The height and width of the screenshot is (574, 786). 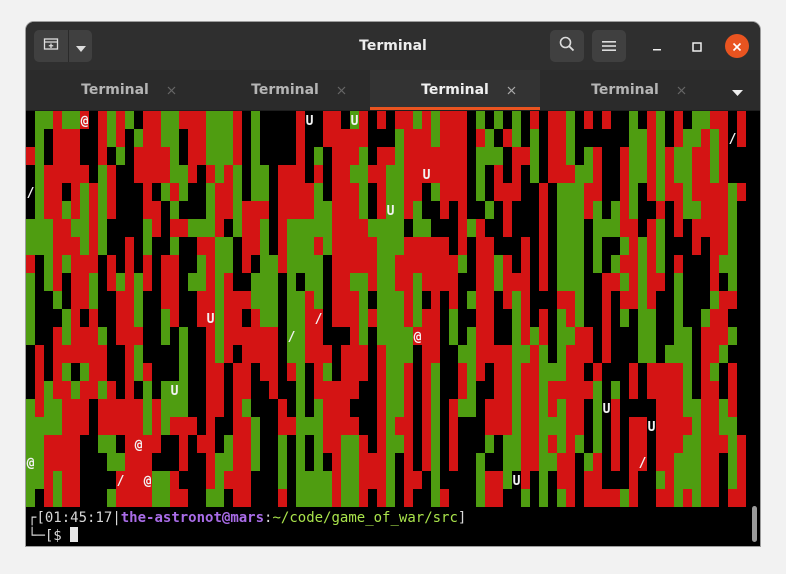 I want to click on unit-marker: @, so click(x=139, y=445).